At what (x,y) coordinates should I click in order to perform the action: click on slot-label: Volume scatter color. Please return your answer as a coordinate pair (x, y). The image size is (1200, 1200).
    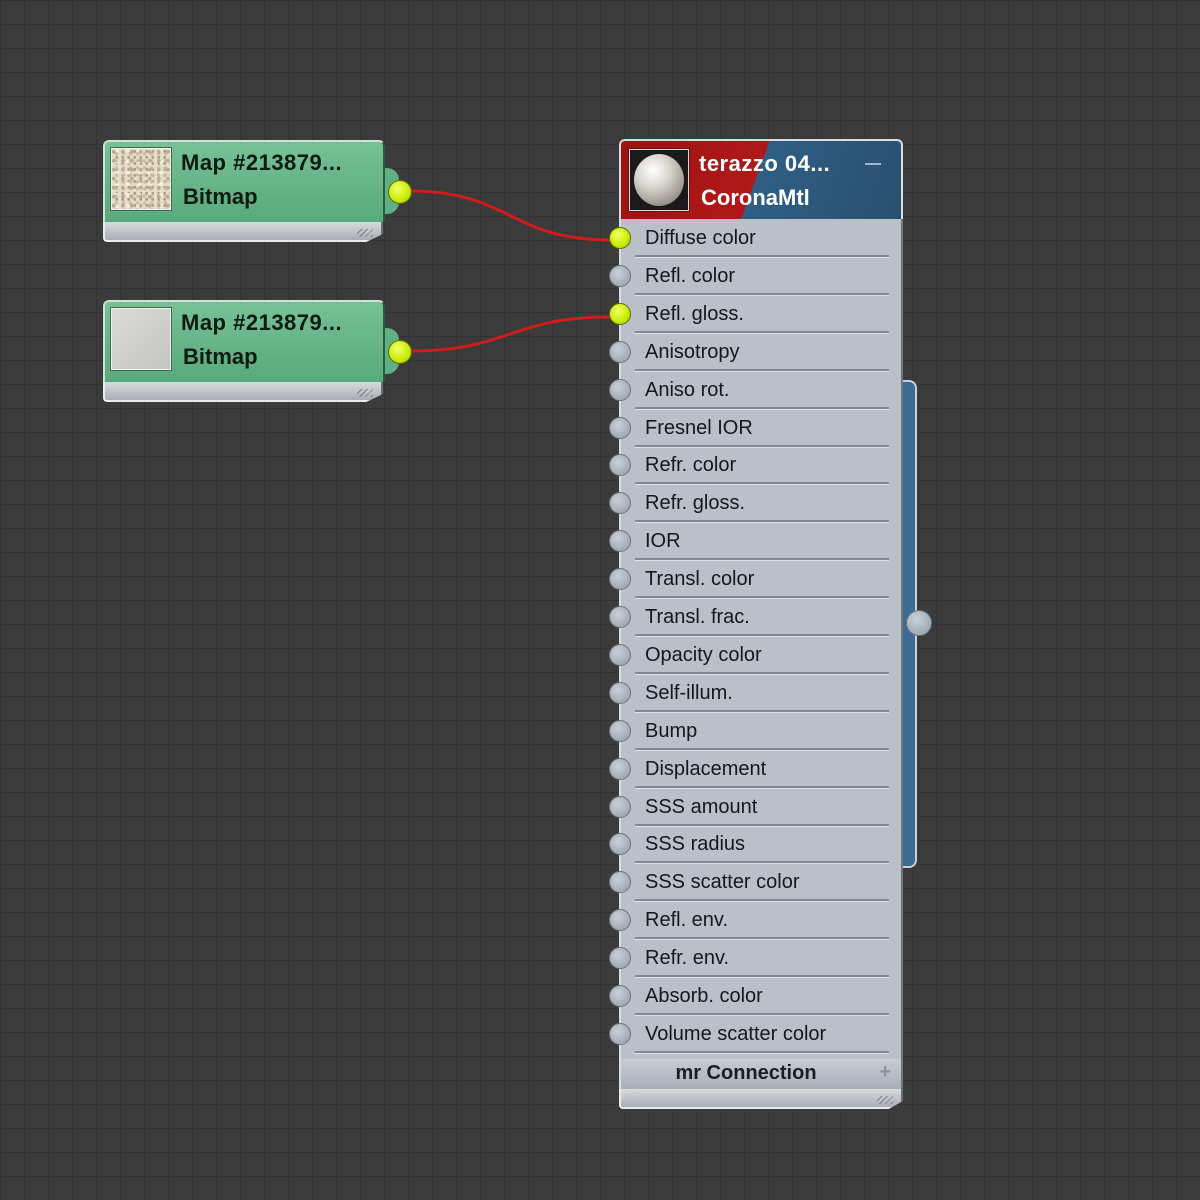
    Looking at the image, I should click on (736, 1033).